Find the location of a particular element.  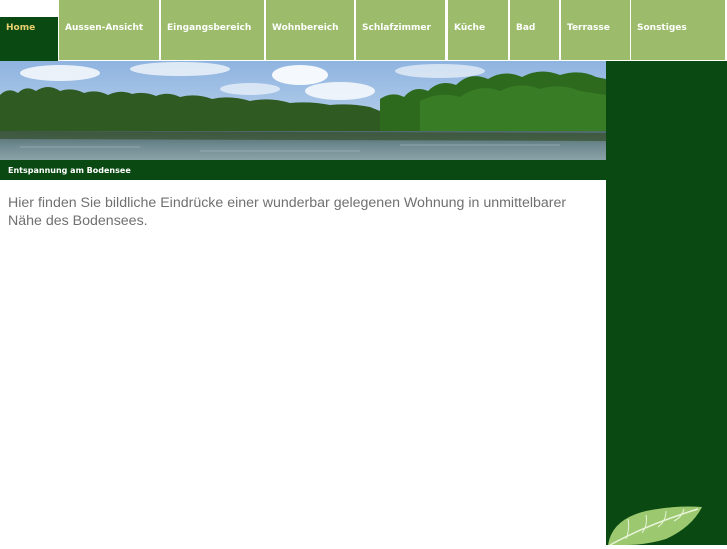

nav-item-home: Home is located at coordinates (29, 39).